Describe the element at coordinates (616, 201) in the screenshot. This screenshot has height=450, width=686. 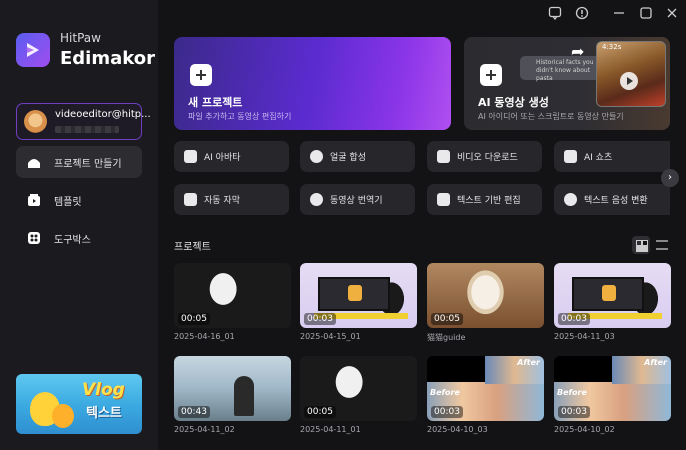
I see `tool-label: 텍스트 음성 변환` at that location.